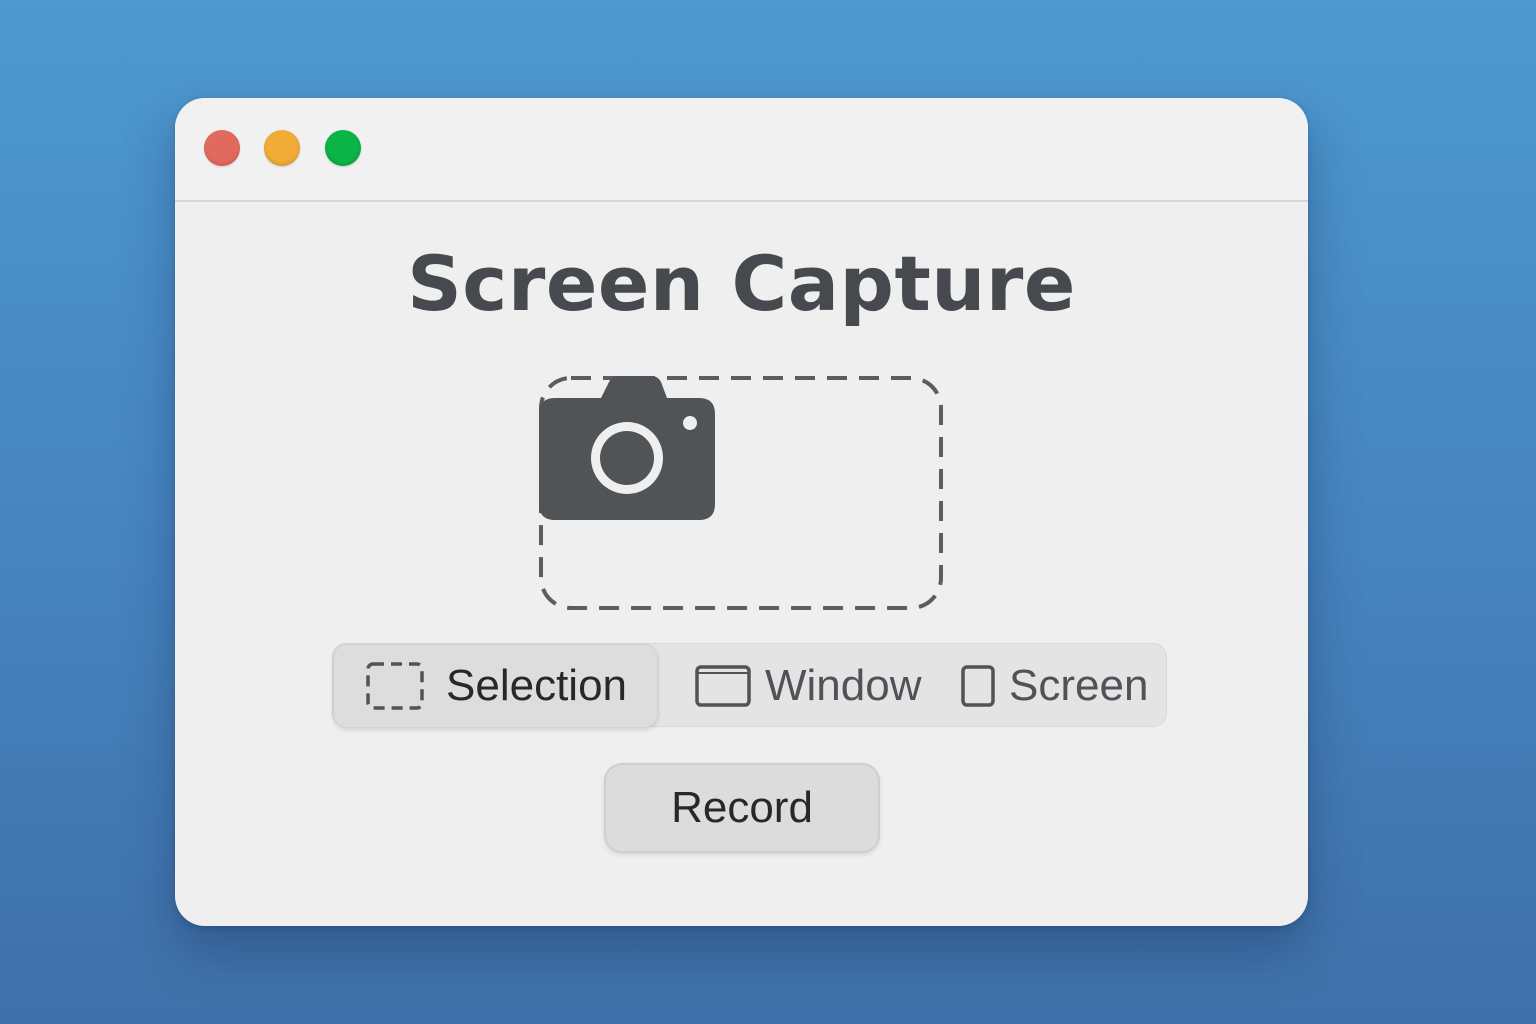 This screenshot has width=1536, height=1024. What do you see at coordinates (282, 148) in the screenshot?
I see `minimize-button` at bounding box center [282, 148].